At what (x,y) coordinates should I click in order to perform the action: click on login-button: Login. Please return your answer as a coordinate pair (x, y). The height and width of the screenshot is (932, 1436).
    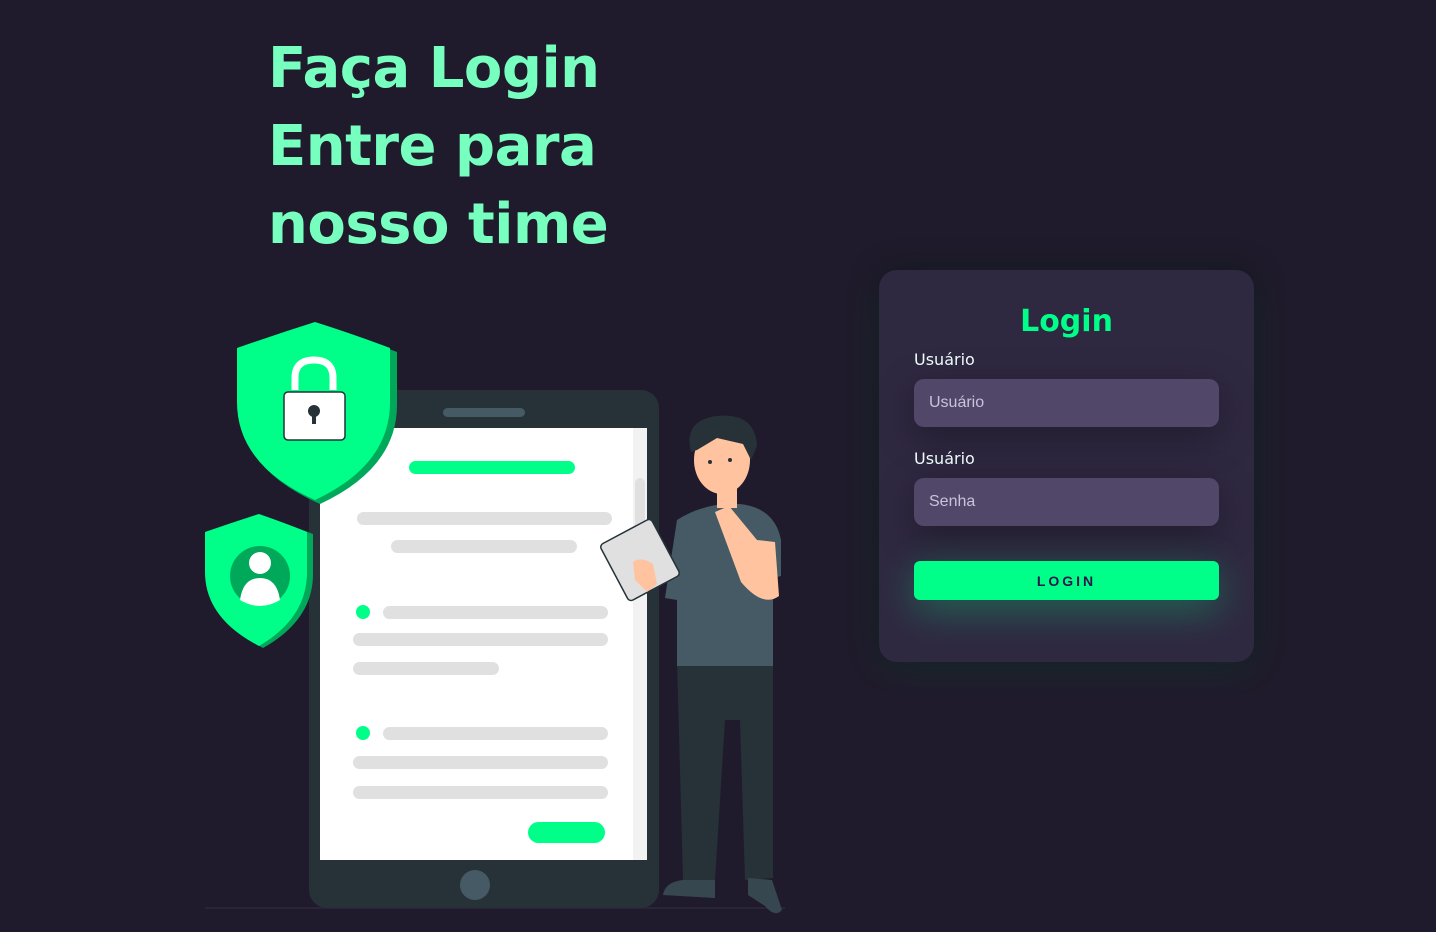
    Looking at the image, I should click on (1066, 580).